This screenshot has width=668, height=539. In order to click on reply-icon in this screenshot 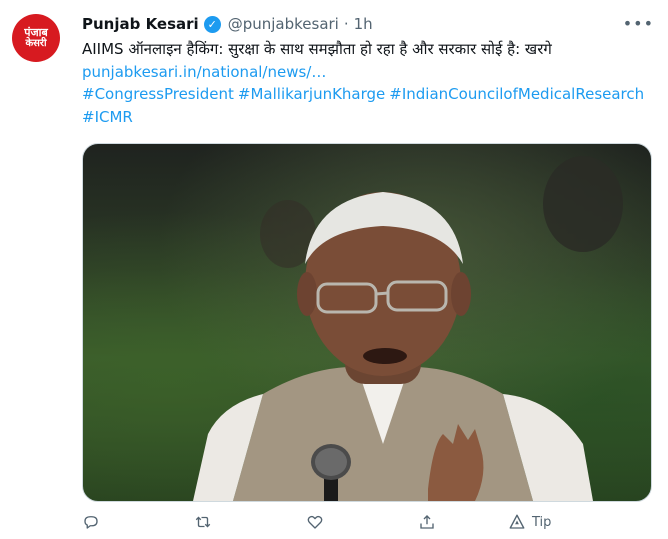, I will do `click(91, 522)`.